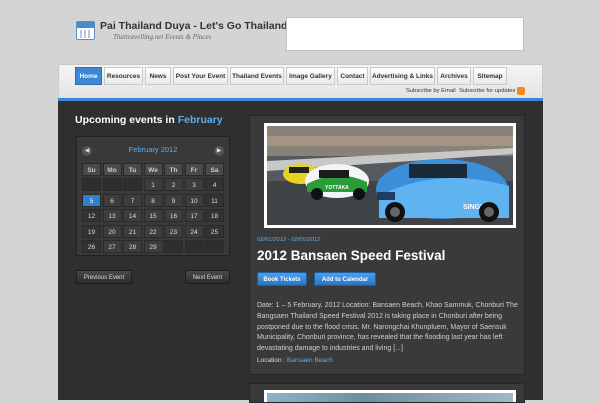 Image resolution: width=600 pixels, height=403 pixels. I want to click on nav-archives: Archives, so click(454, 76).